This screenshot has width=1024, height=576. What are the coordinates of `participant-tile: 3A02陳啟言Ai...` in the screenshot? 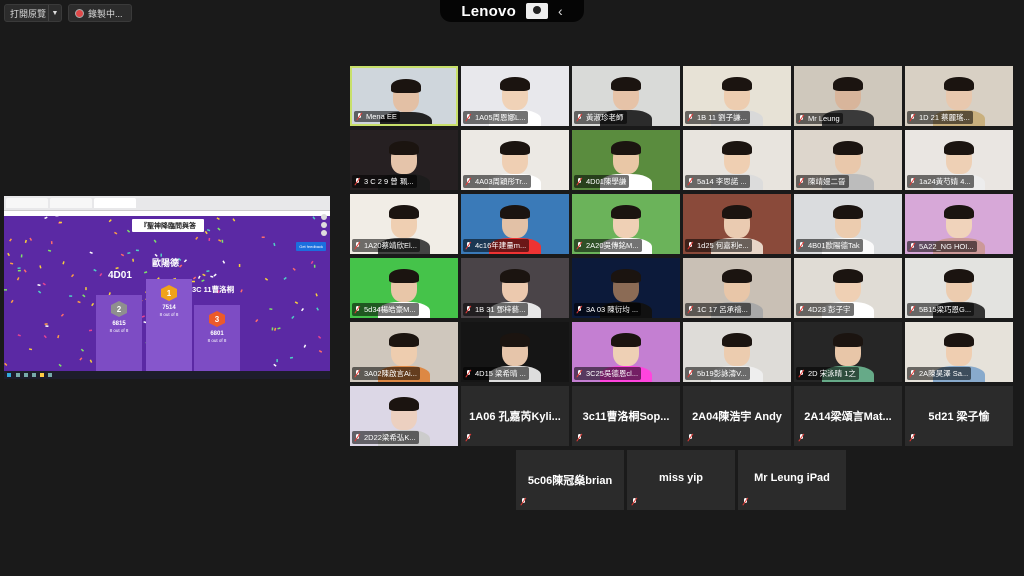 It's located at (404, 352).